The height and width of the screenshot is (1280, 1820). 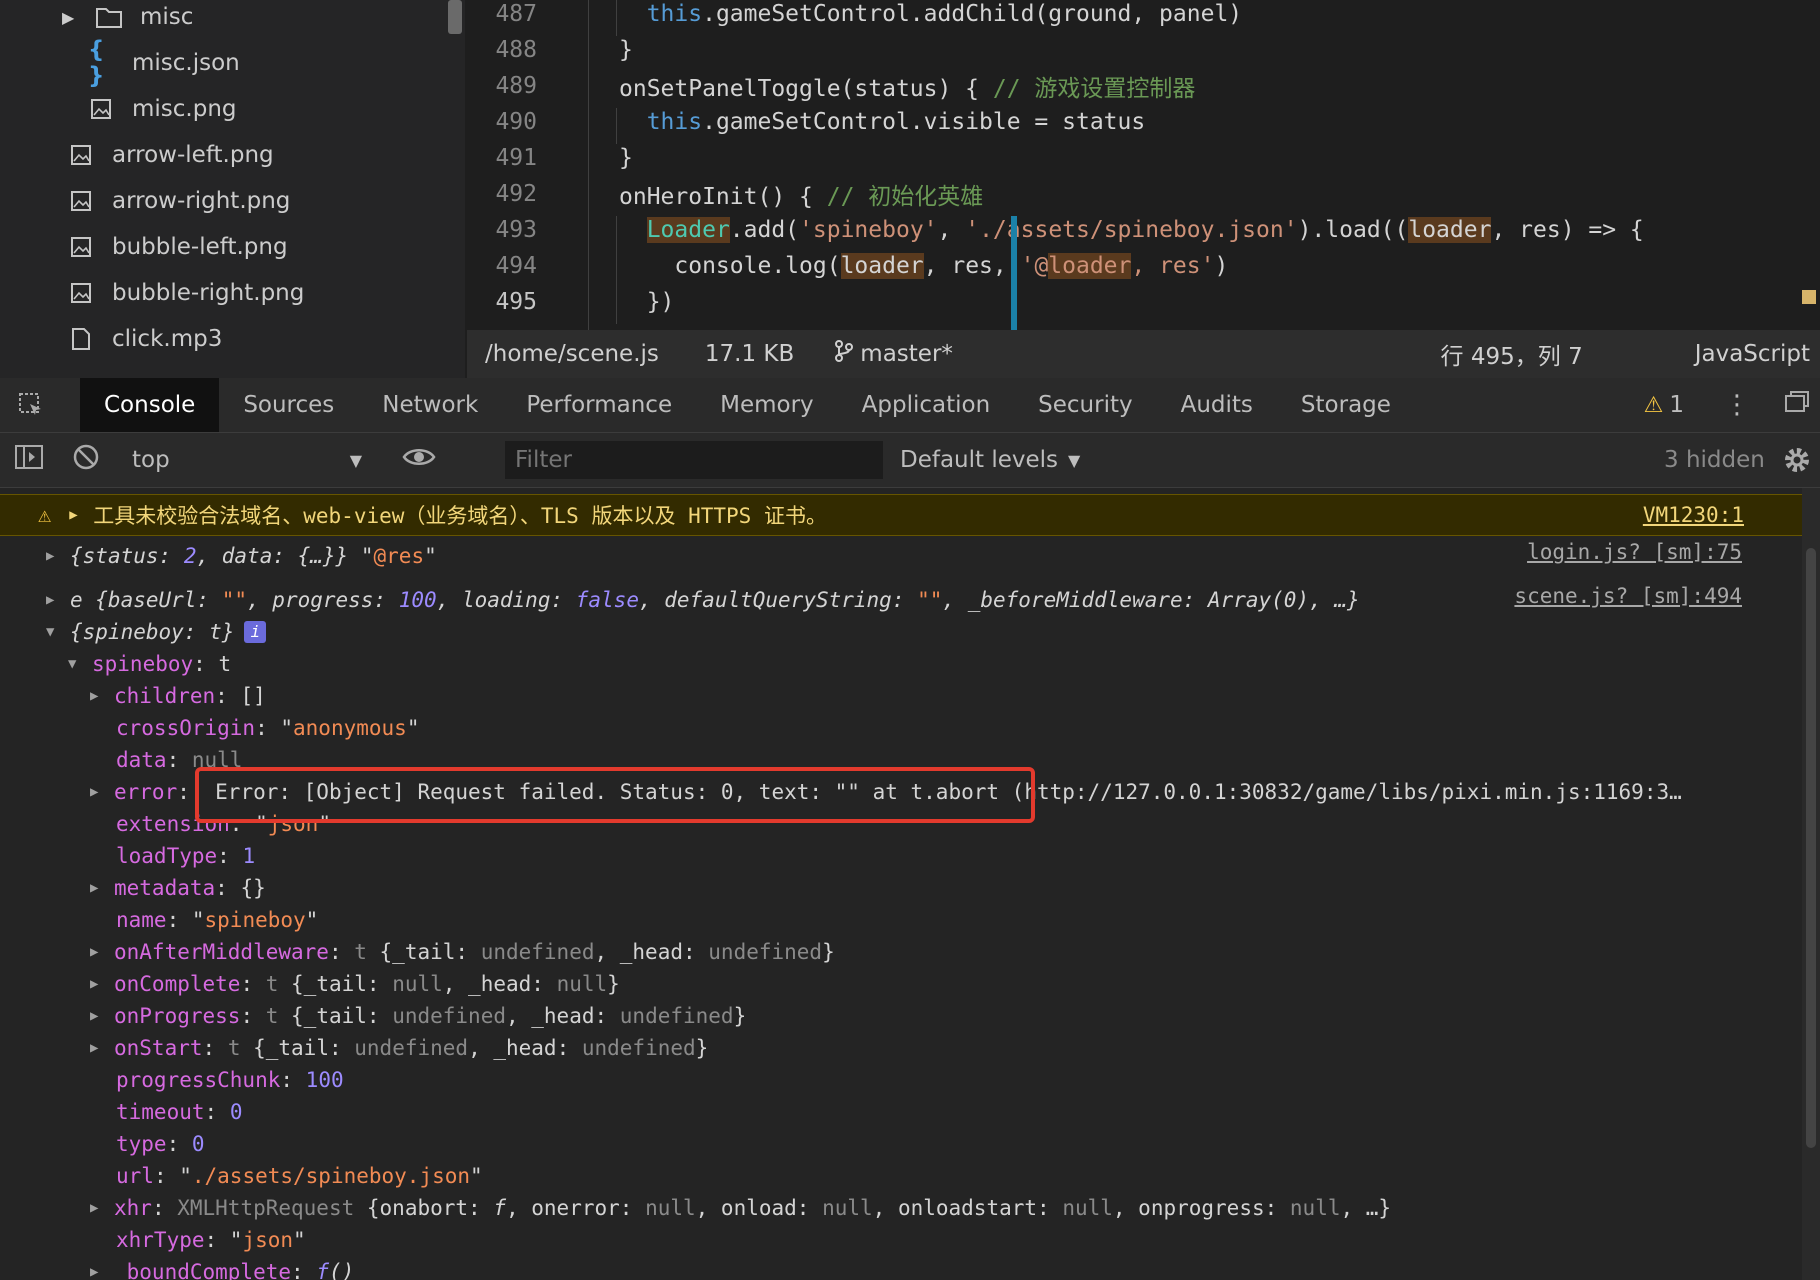 What do you see at coordinates (1752, 354) in the screenshot?
I see `language-mode: JavaScript` at bounding box center [1752, 354].